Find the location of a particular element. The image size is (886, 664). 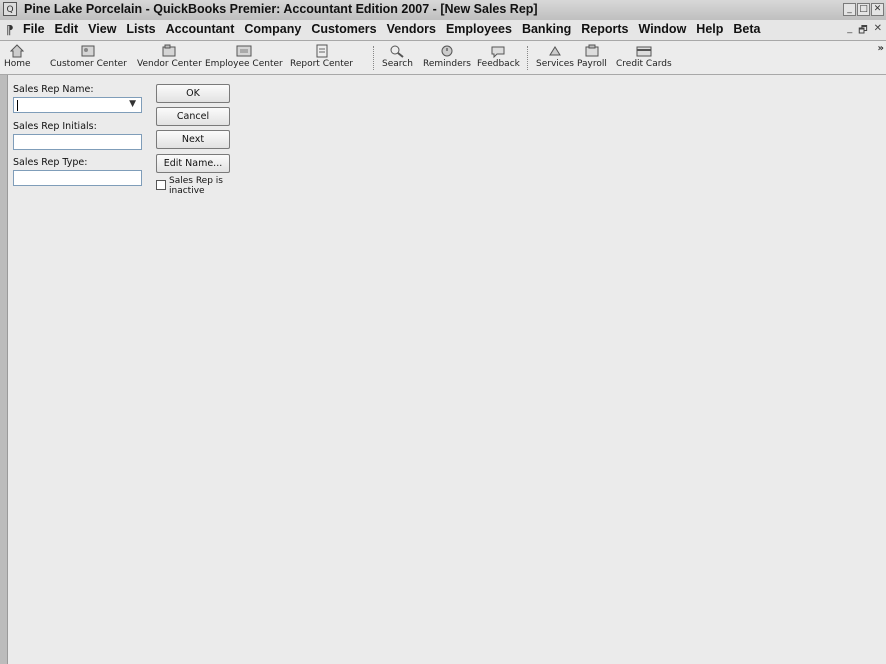

reminders-icon is located at coordinates (447, 50).